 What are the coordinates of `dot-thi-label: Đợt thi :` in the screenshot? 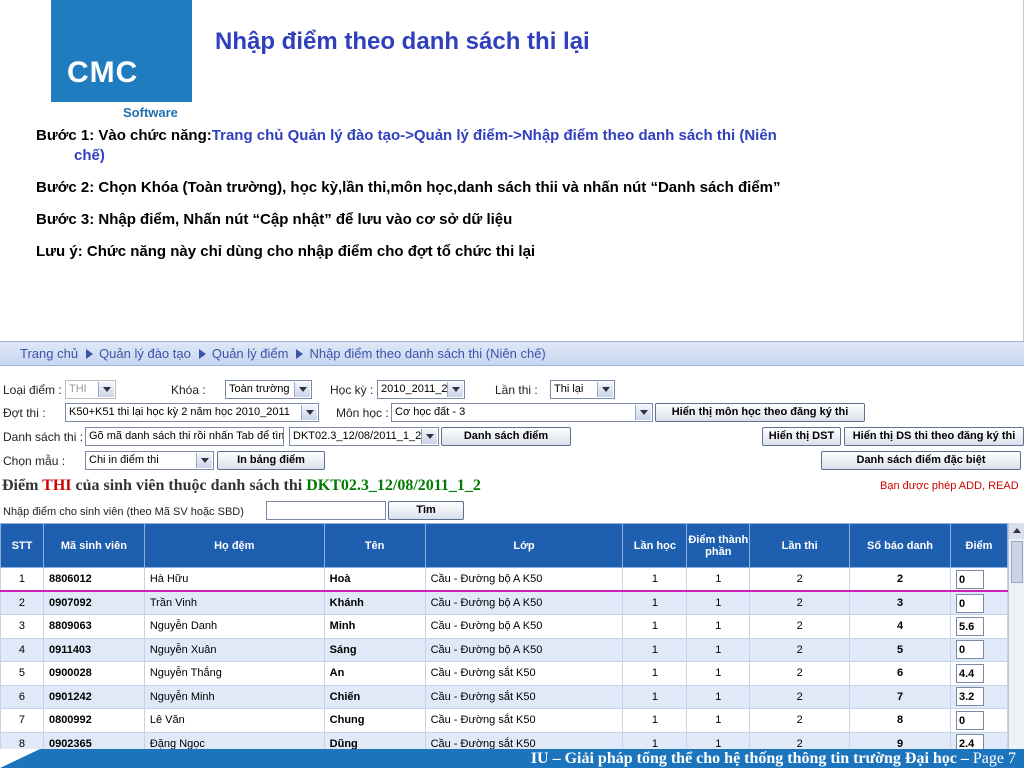 It's located at (24, 413).